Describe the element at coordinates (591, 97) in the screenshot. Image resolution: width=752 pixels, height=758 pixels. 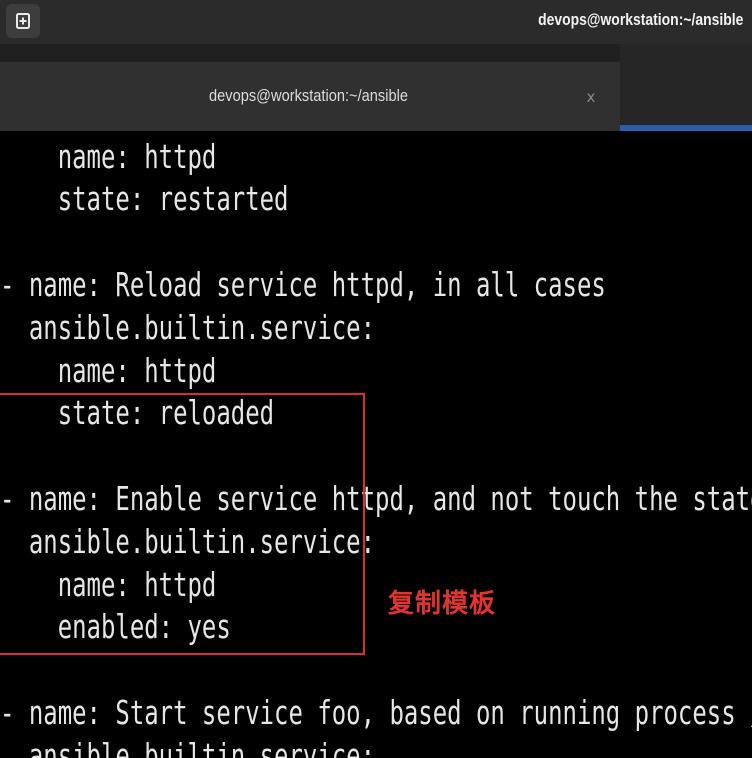
I see `tab-close-icon: x` at that location.